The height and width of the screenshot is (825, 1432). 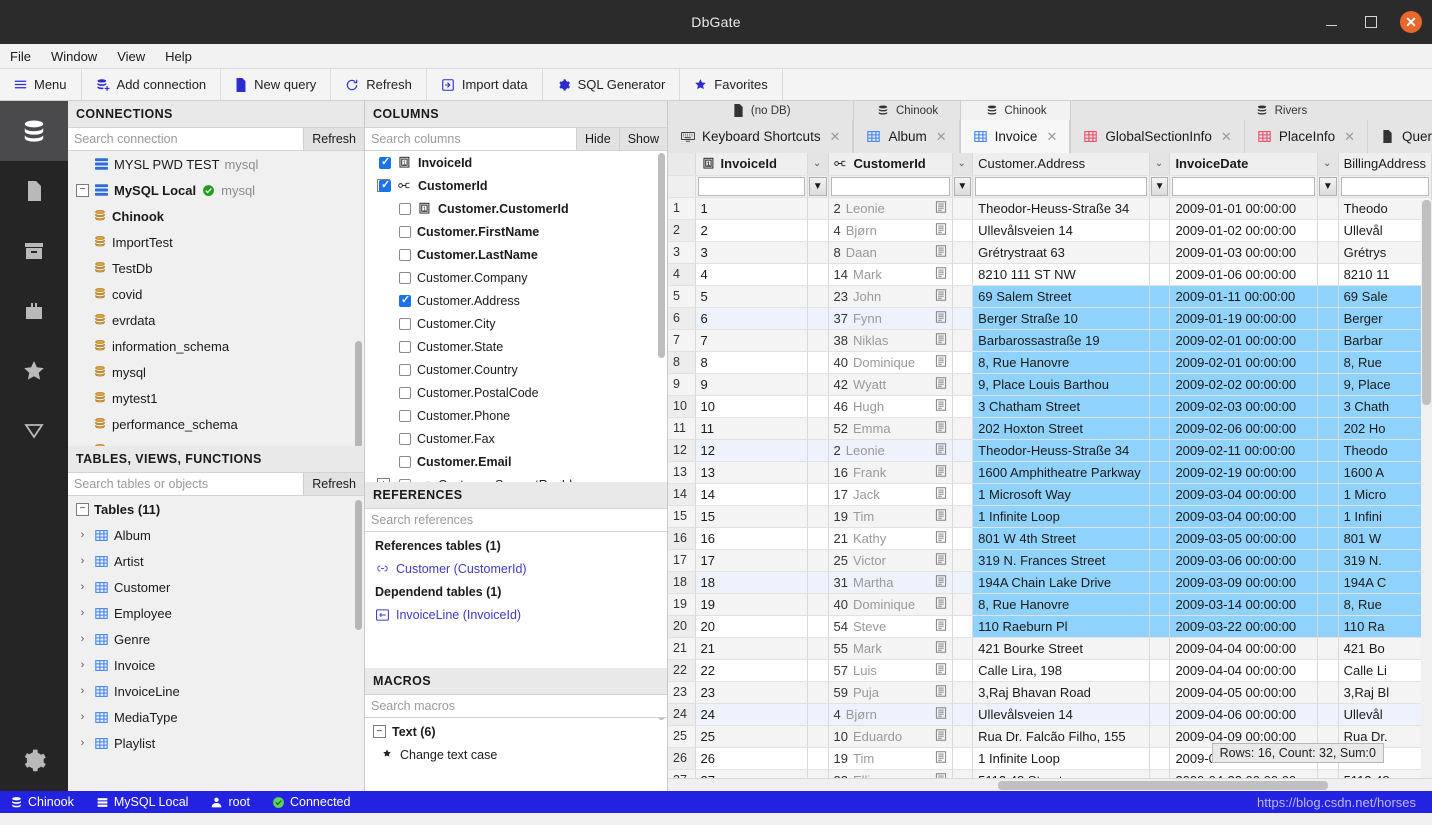 What do you see at coordinates (751, 450) in the screenshot?
I see `grid-cell-invoiceid: 12` at bounding box center [751, 450].